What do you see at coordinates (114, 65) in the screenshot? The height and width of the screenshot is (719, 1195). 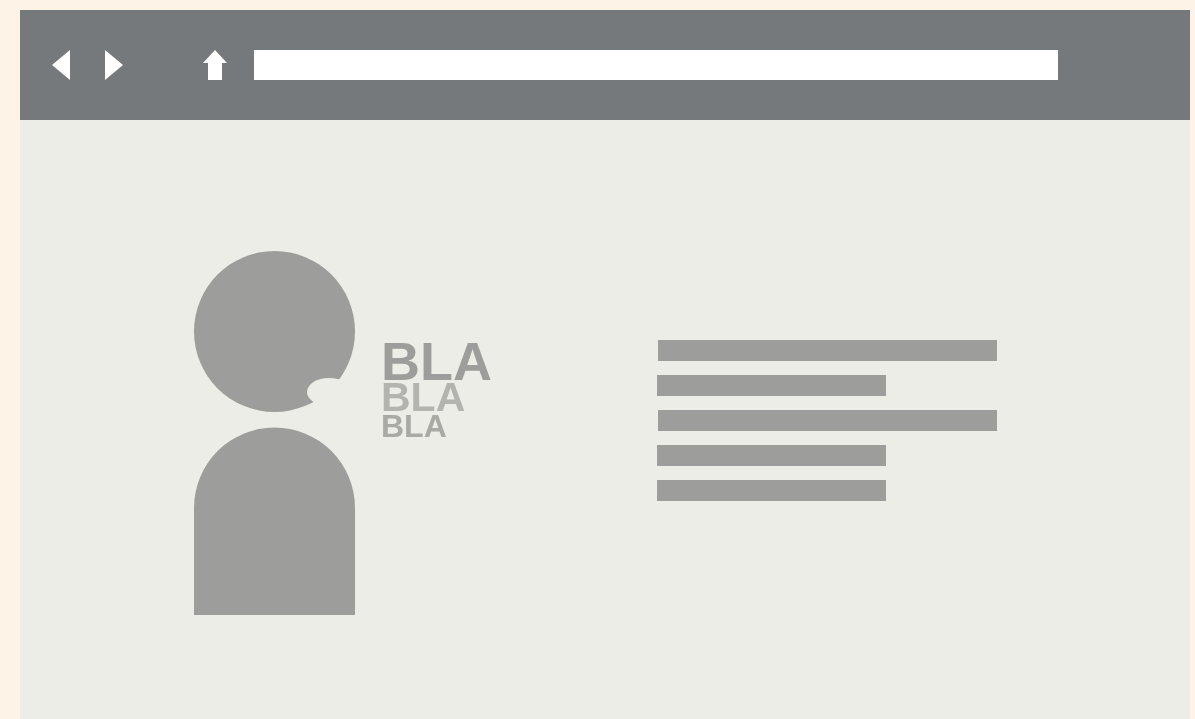 I see `forward-icon` at bounding box center [114, 65].